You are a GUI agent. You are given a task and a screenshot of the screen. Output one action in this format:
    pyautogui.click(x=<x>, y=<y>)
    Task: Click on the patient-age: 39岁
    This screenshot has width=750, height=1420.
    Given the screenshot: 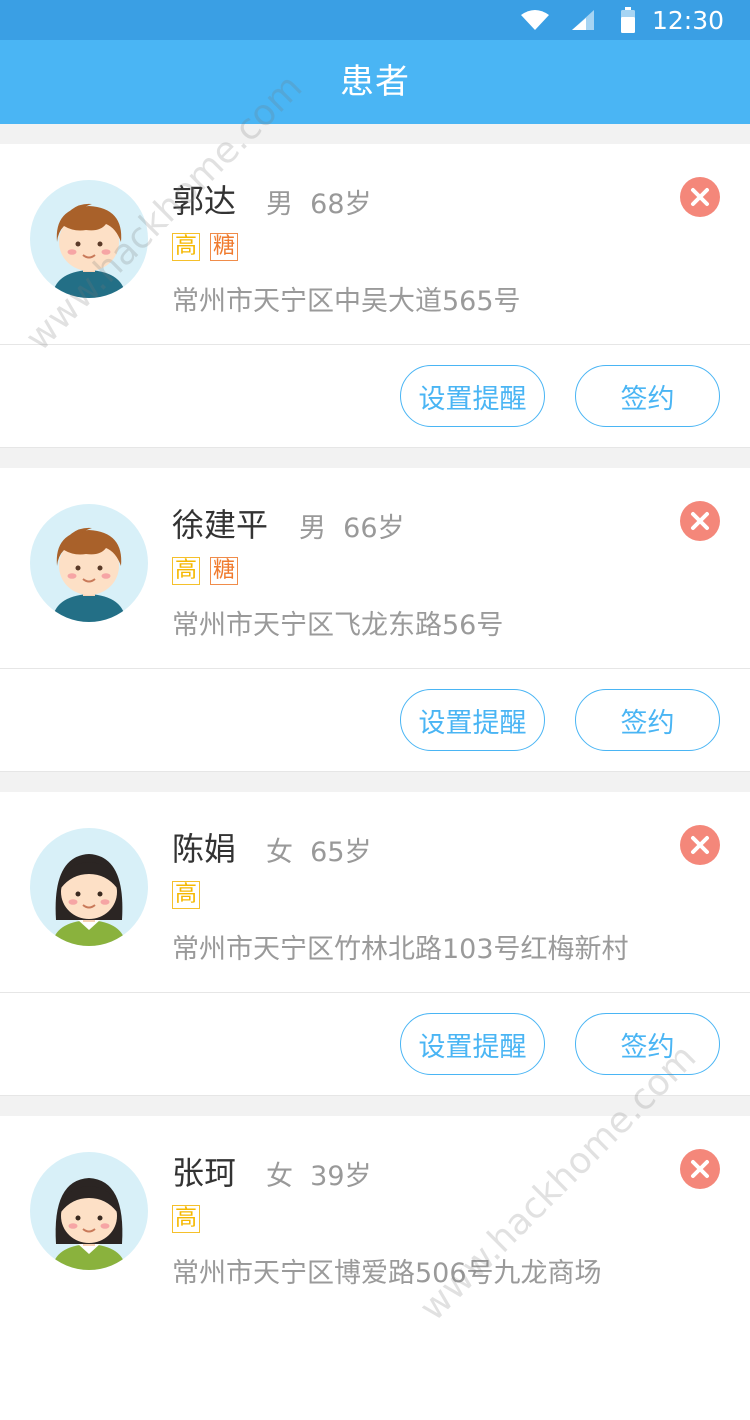 What is the action you would take?
    pyautogui.click(x=341, y=1176)
    